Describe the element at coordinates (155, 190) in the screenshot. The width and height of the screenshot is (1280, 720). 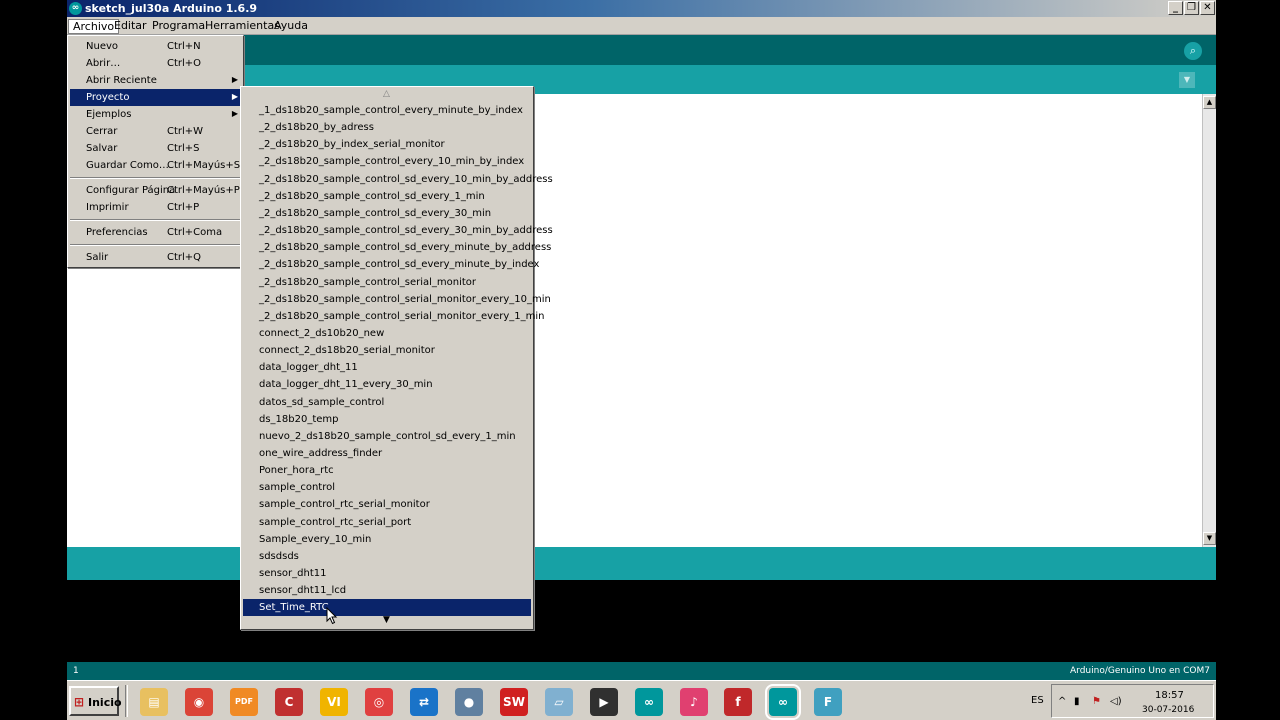
I see `menu-item-configurar-pagina: Configurar Página Ctrl+Mayús+P` at that location.